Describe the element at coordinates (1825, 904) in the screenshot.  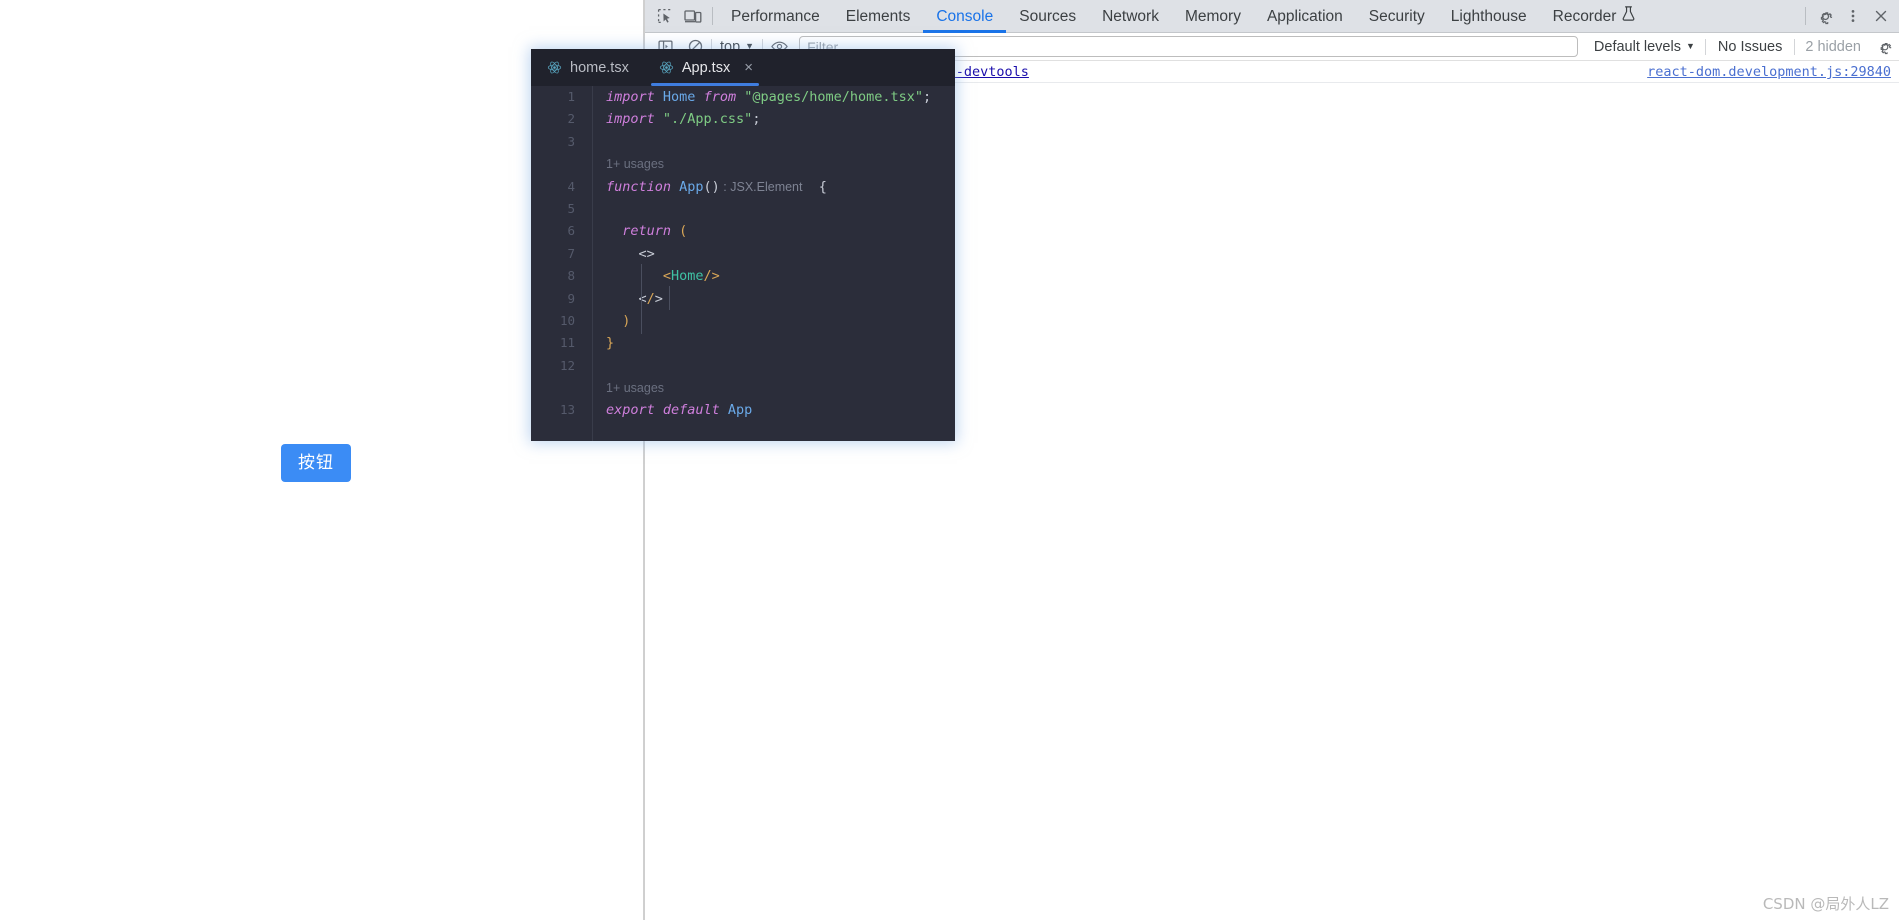
I see `watermark: CSDN @局外人LZ` at that location.